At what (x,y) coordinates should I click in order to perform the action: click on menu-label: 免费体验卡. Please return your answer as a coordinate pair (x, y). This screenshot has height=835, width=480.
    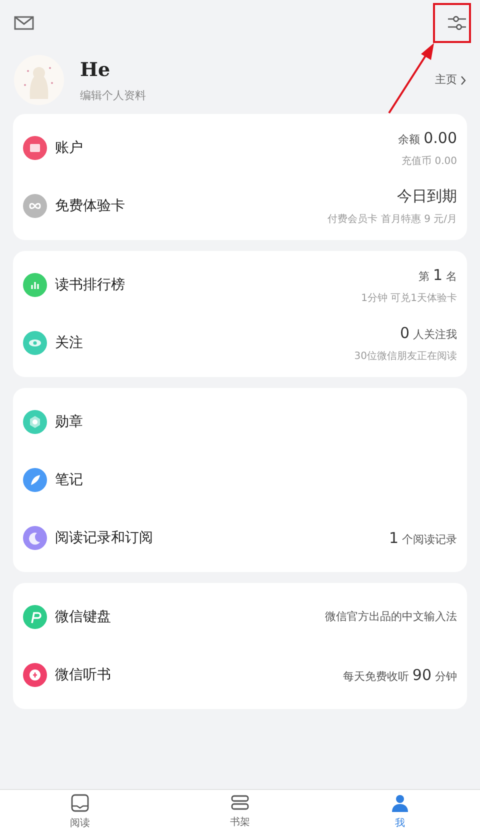
    Looking at the image, I should click on (90, 206).